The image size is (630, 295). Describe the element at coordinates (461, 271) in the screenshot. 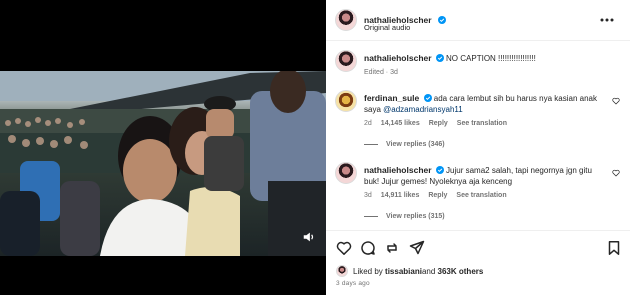

I see `liked-by-others: 363K others` at that location.